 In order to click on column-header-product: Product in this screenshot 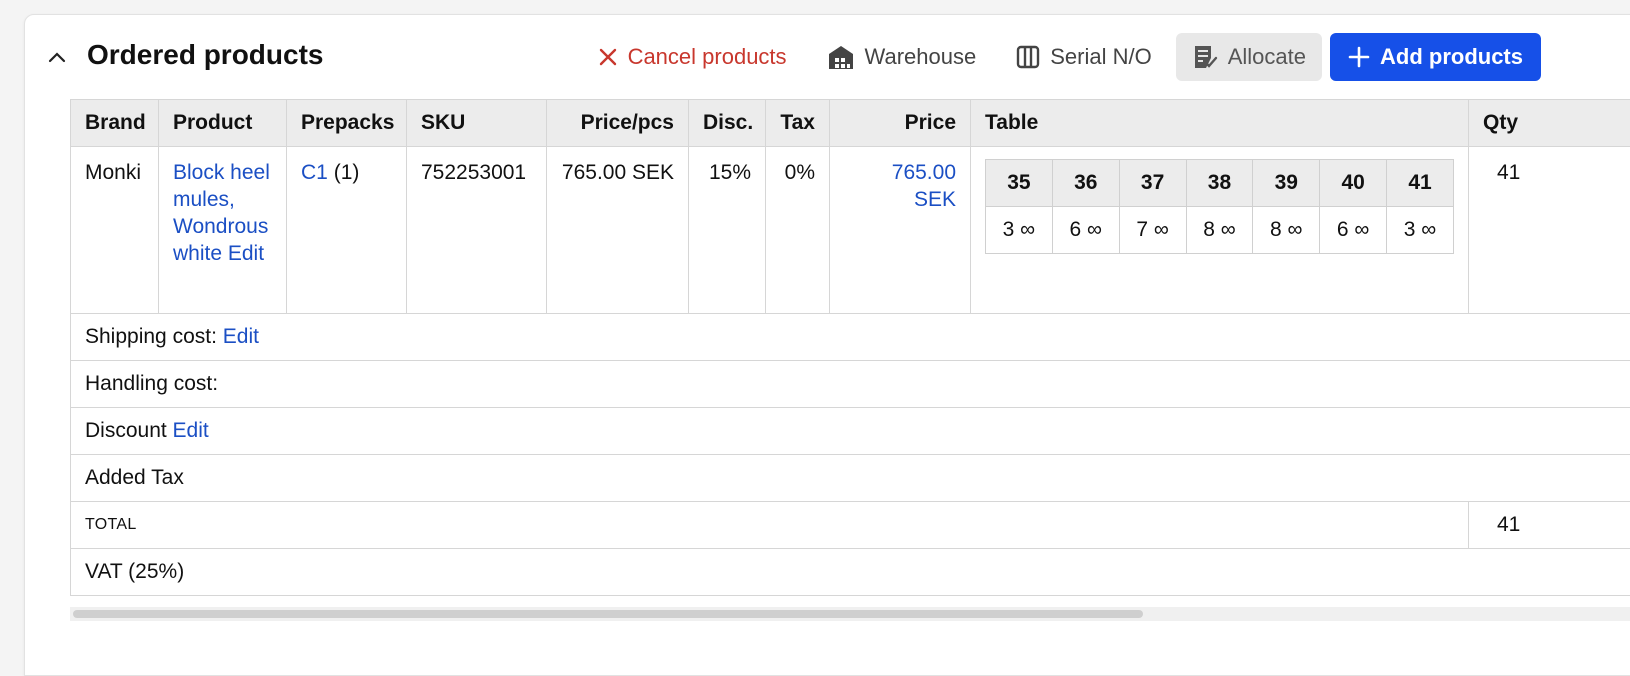, I will do `click(223, 123)`.